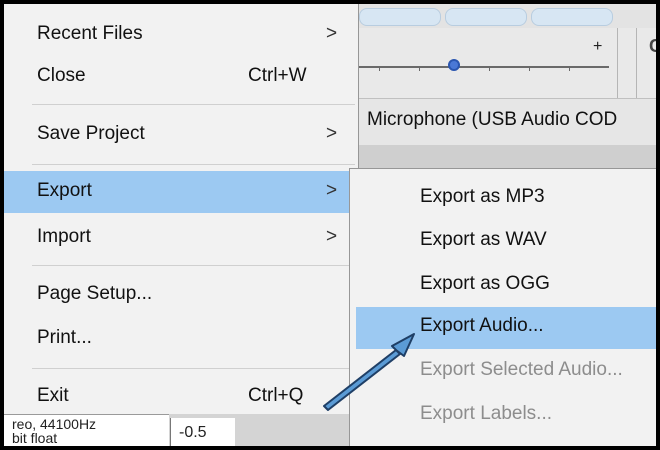 The height and width of the screenshot is (450, 660). What do you see at coordinates (277, 75) in the screenshot?
I see `menu-item-shortcut: Ctrl+W` at bounding box center [277, 75].